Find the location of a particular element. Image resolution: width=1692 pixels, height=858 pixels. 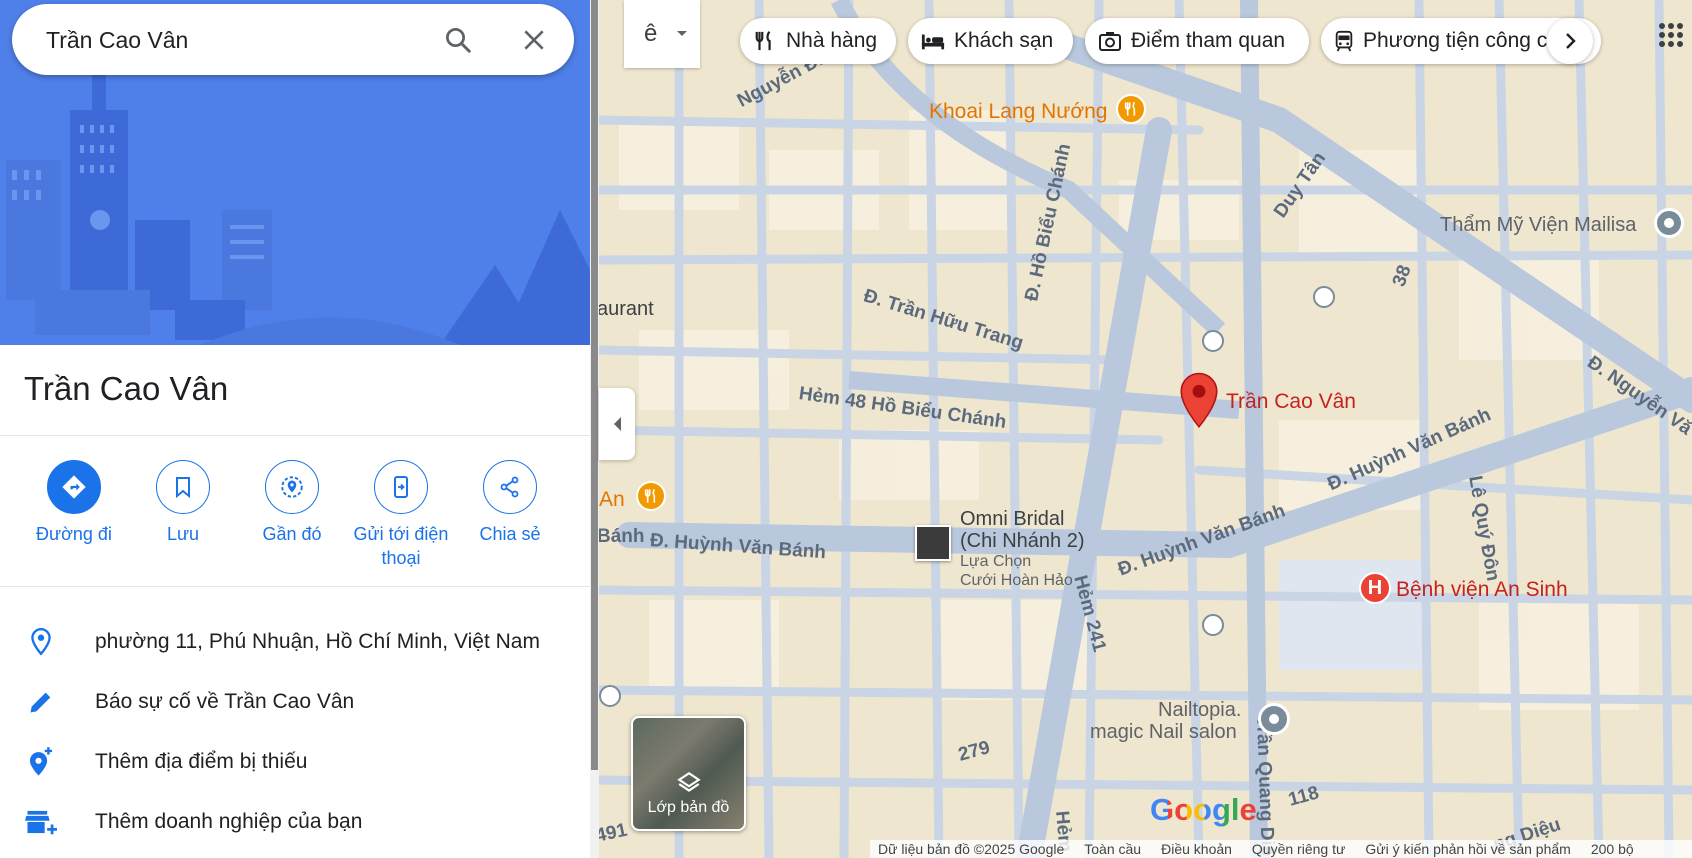

location-marker-icon is located at coordinates (1199, 403).